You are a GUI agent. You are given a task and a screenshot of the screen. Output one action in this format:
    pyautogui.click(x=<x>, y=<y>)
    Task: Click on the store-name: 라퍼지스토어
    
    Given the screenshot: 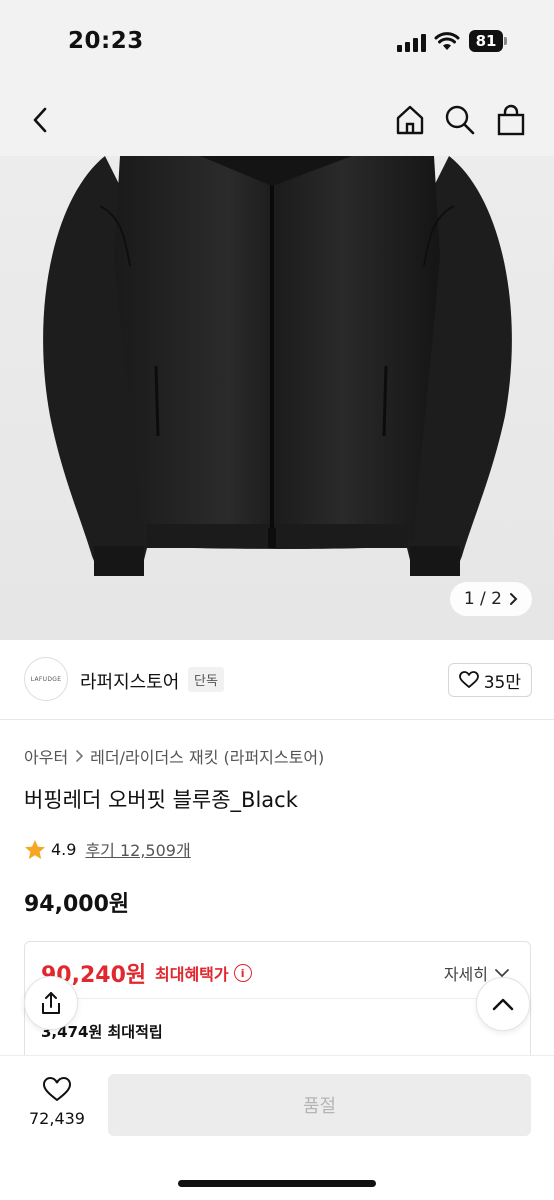 What is the action you would take?
    pyautogui.click(x=129, y=681)
    